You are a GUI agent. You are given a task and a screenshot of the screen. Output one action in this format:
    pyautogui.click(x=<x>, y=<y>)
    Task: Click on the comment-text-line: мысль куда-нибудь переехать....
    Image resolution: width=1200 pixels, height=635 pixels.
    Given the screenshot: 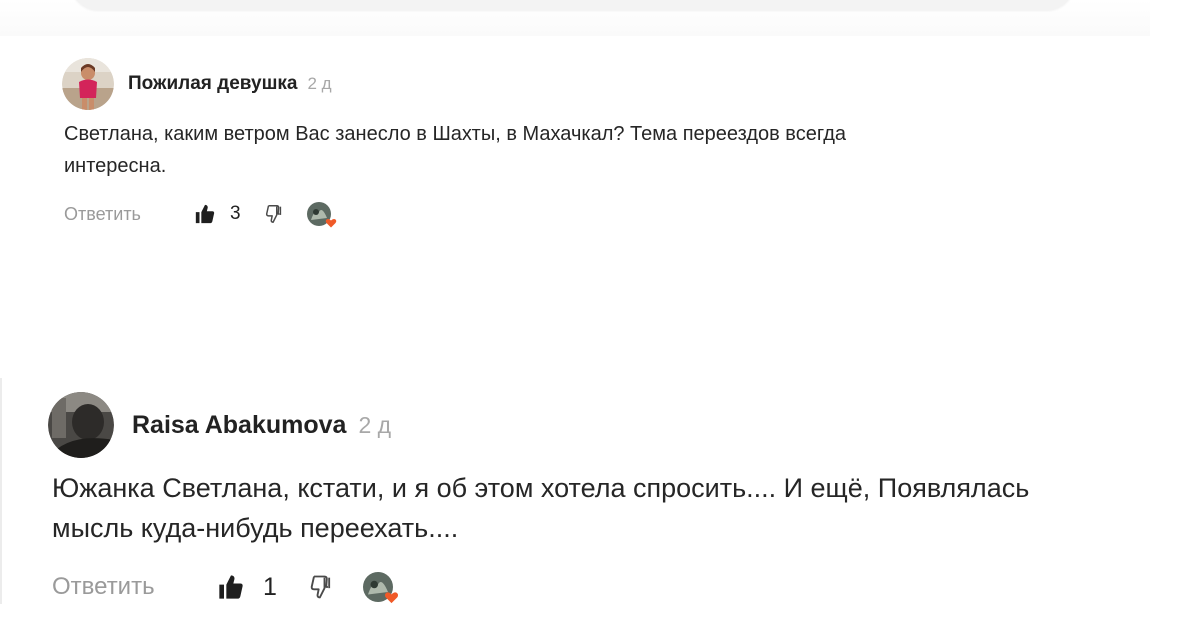 What is the action you would take?
    pyautogui.click(x=255, y=528)
    